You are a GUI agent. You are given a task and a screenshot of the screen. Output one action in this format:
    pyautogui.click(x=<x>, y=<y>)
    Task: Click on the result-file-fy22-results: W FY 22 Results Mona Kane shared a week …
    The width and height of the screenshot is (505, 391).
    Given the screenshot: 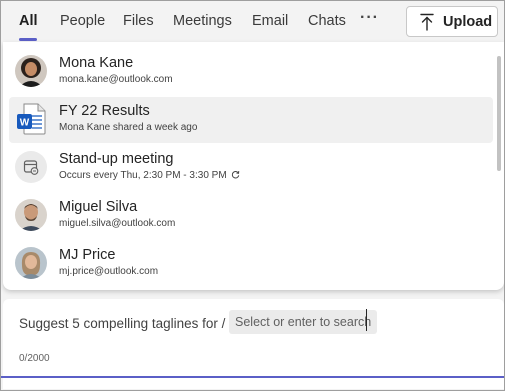 What is the action you would take?
    pyautogui.click(x=251, y=120)
    